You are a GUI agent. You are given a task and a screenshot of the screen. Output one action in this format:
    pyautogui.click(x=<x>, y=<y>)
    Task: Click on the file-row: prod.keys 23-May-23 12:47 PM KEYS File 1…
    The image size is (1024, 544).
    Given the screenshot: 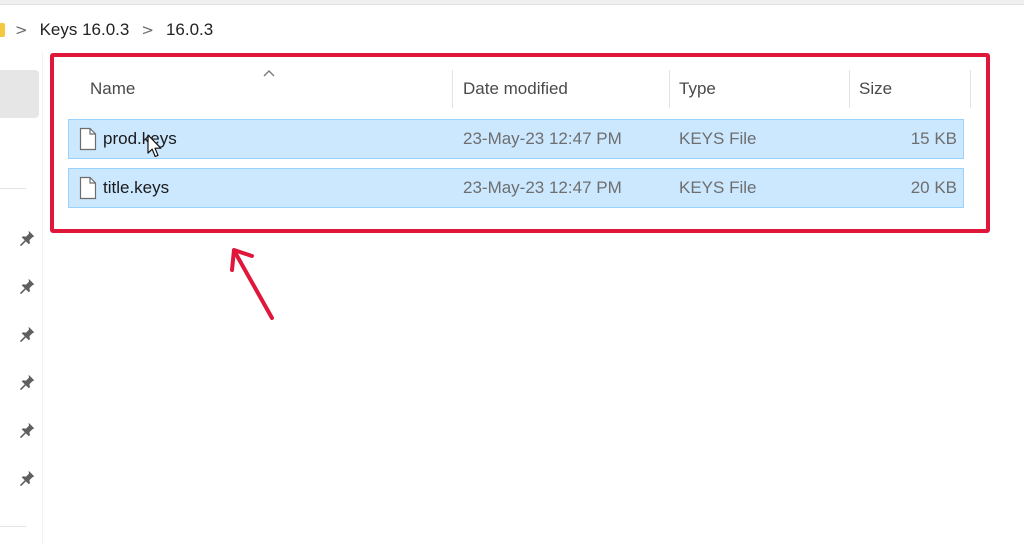 What is the action you would take?
    pyautogui.click(x=516, y=139)
    